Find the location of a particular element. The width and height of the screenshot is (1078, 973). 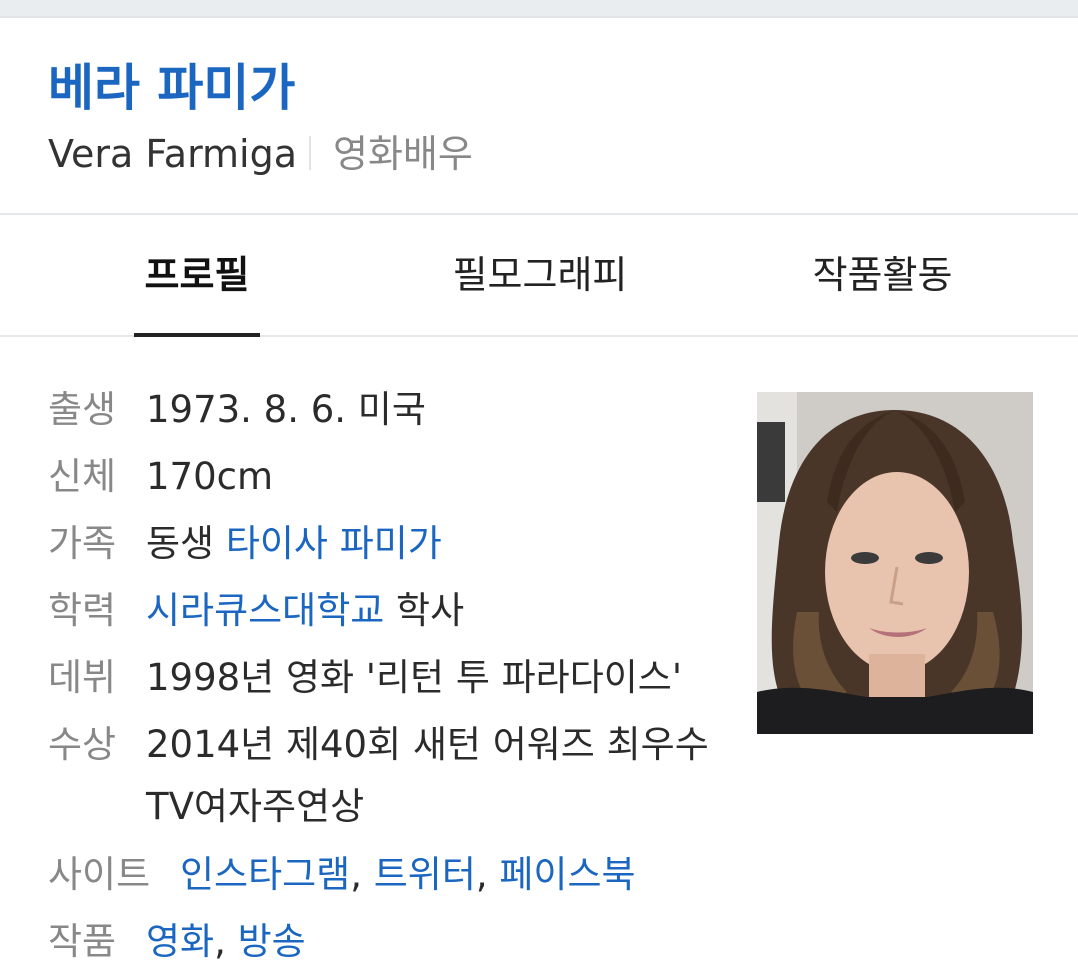

birth-value: 1973. 8. 6. 미국 is located at coordinates (286, 409).